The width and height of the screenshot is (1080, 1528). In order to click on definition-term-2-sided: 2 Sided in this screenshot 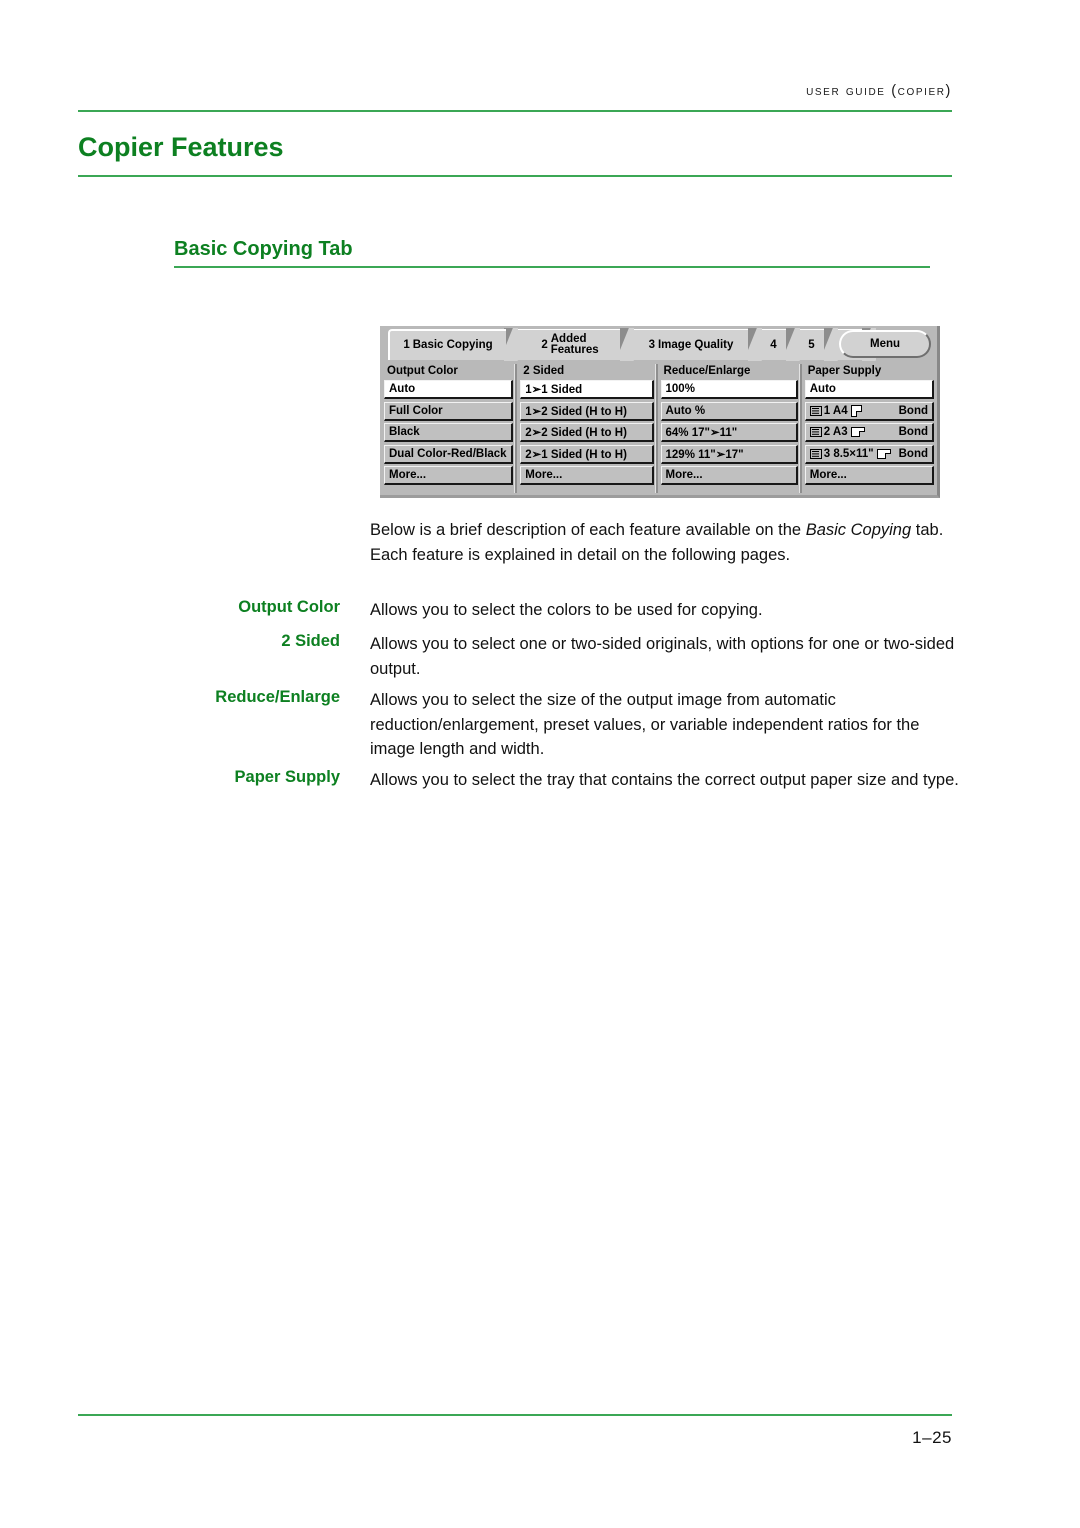, I will do `click(310, 641)`.